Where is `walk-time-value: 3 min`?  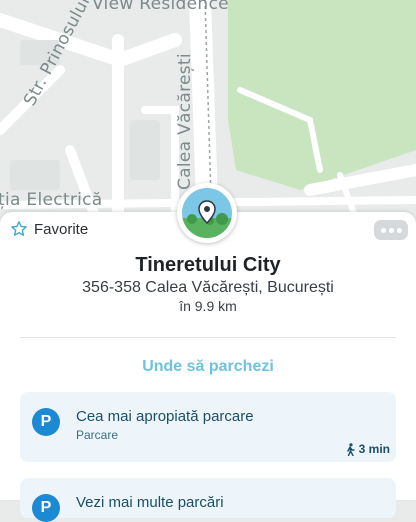
walk-time-value: 3 min is located at coordinates (374, 449).